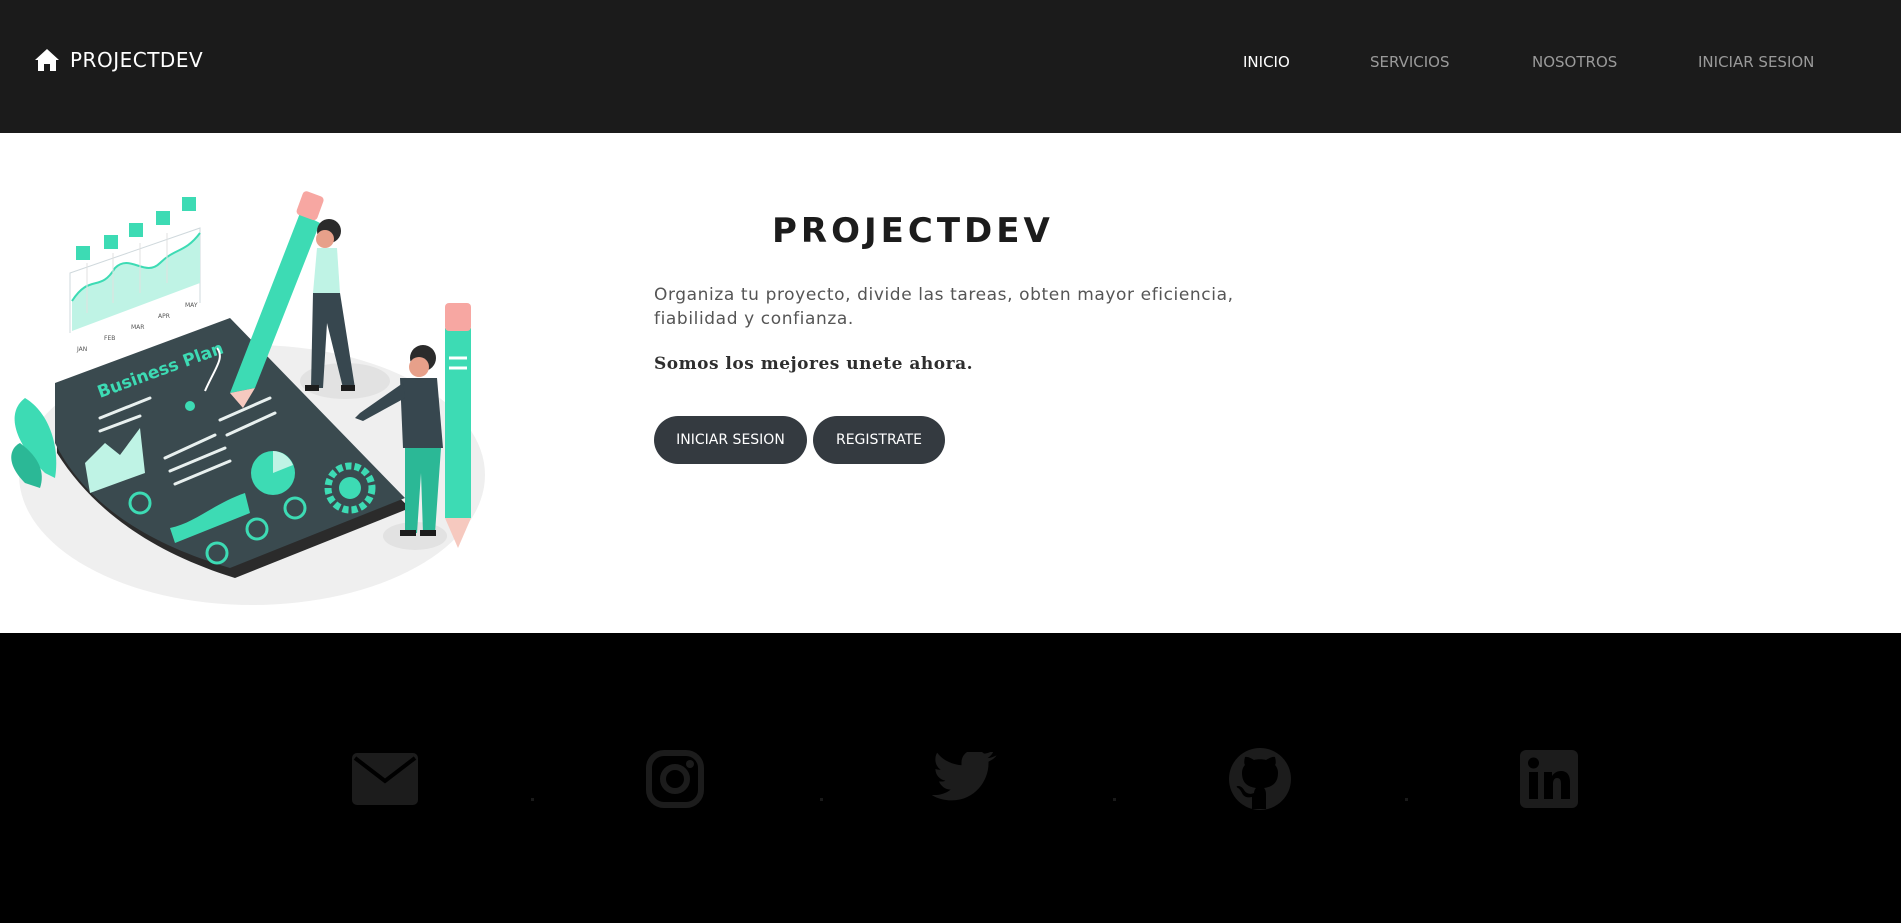 The width and height of the screenshot is (1901, 923). I want to click on nav-link-servicios: SERVICIOS, so click(1410, 62).